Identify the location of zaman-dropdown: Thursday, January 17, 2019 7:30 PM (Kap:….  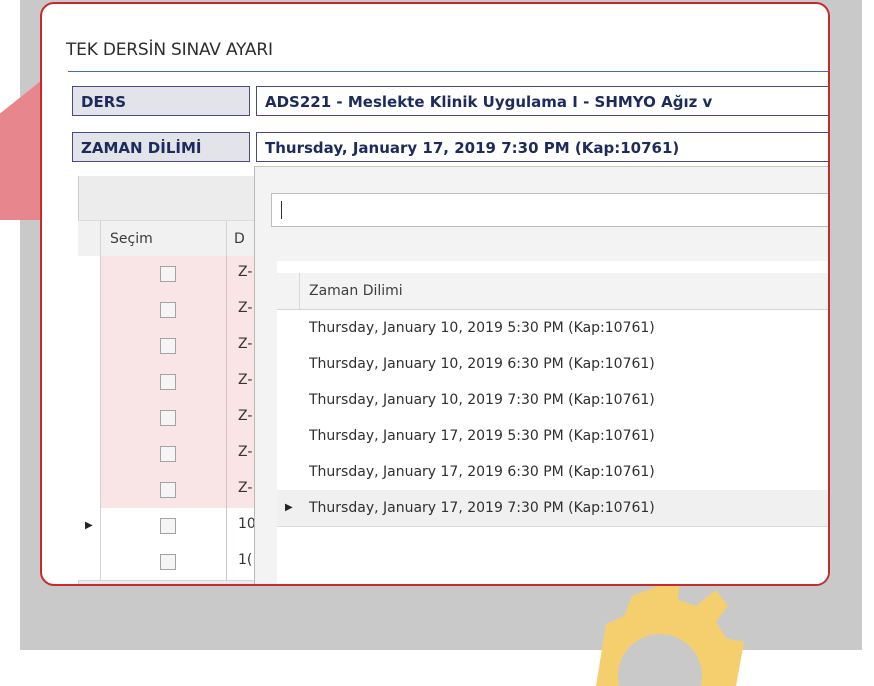
(542, 147).